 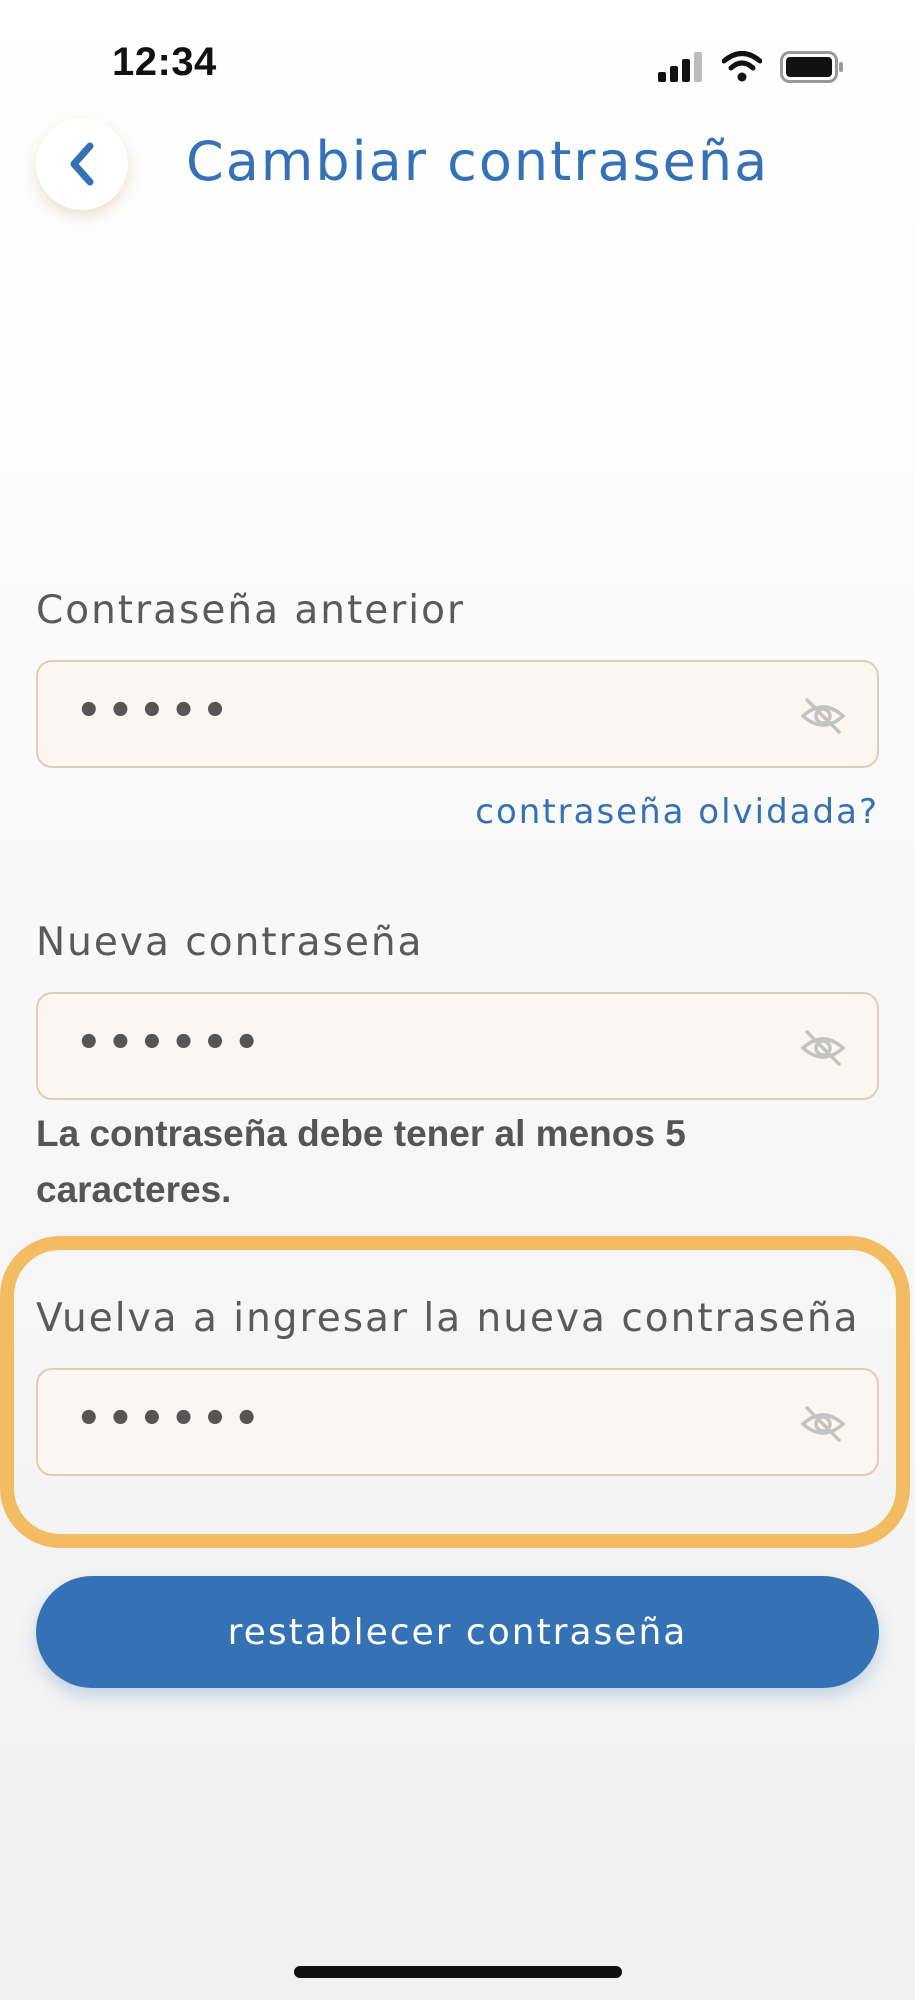 What do you see at coordinates (457, 1046) in the screenshot?
I see `new-password-field: ••••••` at bounding box center [457, 1046].